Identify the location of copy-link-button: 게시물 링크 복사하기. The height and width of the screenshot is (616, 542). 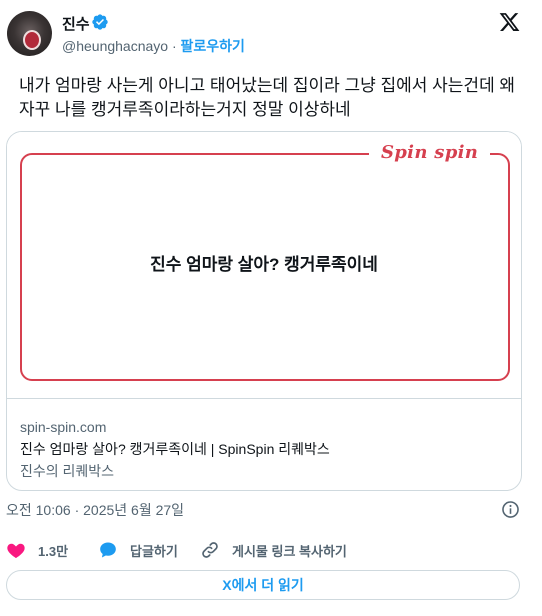
(273, 550).